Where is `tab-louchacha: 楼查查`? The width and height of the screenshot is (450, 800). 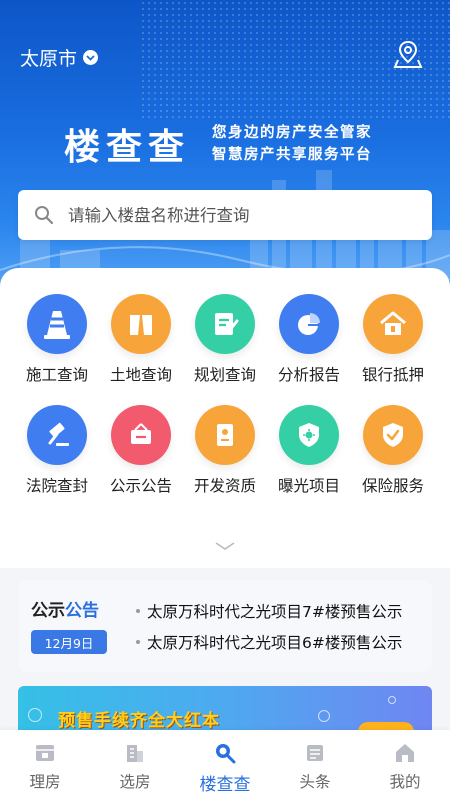
tab-louchacha: 楼查查 is located at coordinates (225, 765).